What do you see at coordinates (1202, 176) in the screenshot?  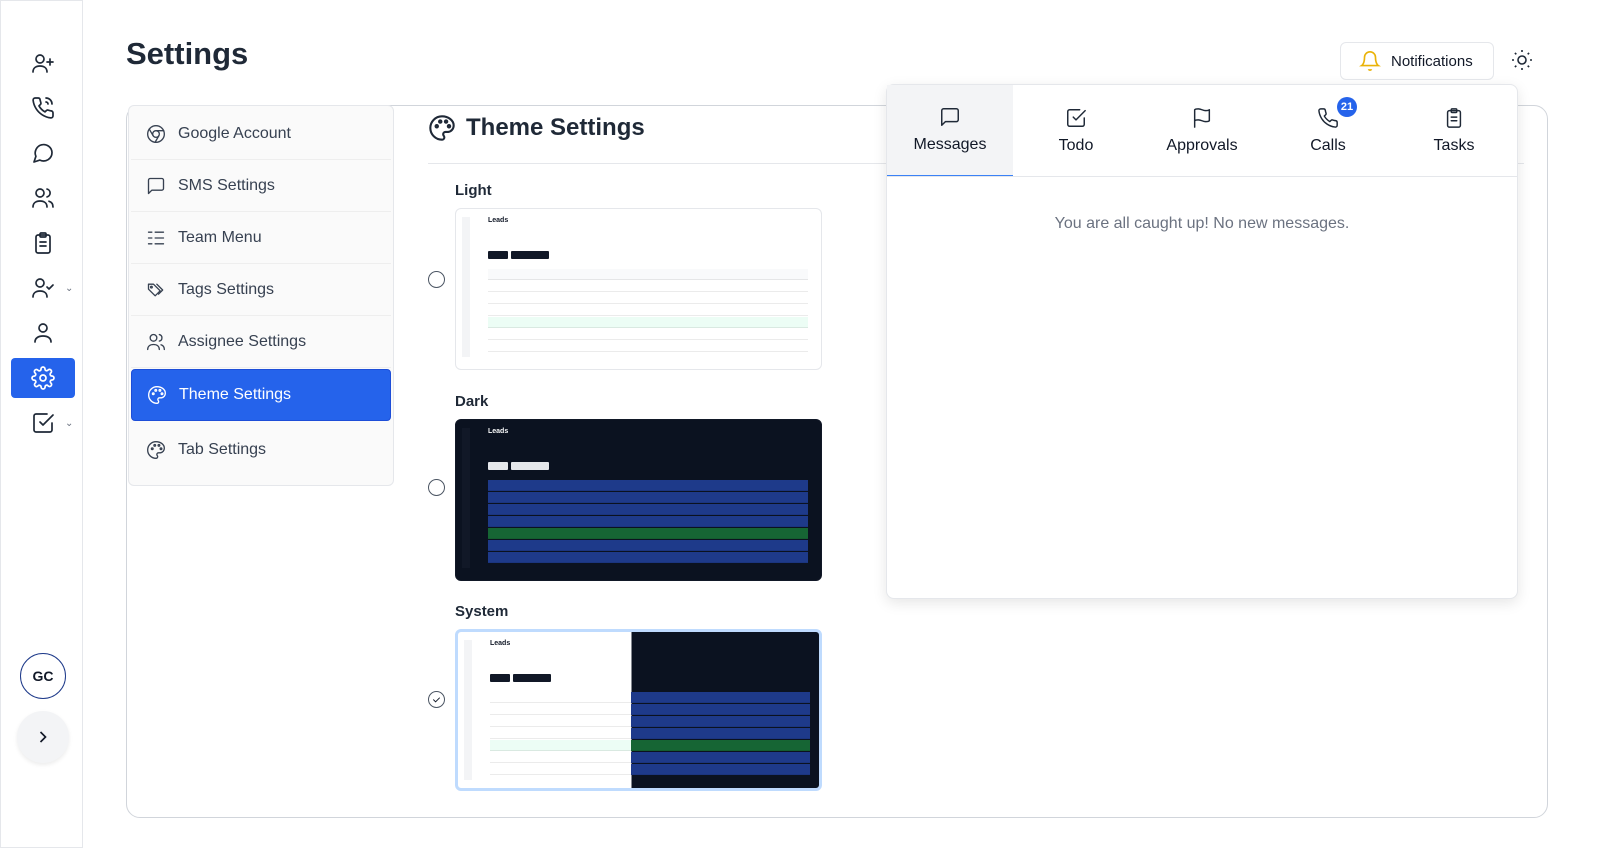 I see `divider` at bounding box center [1202, 176].